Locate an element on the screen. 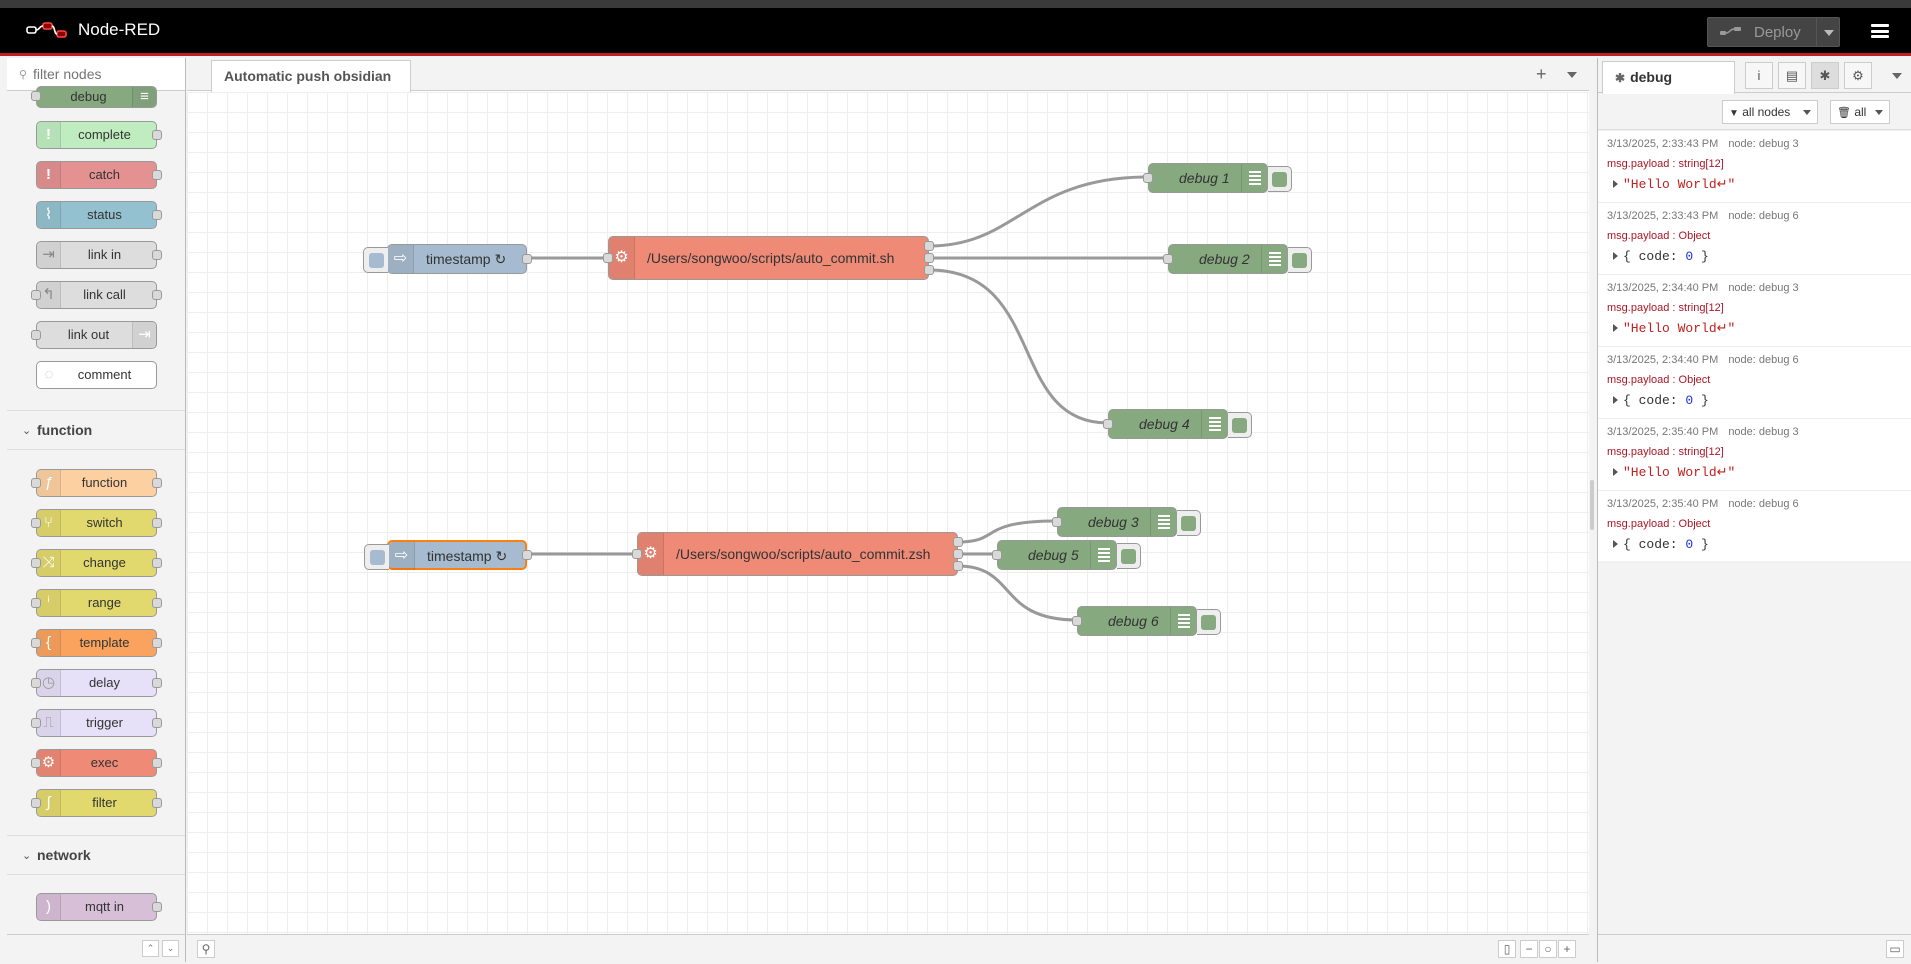  palette-node-template: template { is located at coordinates (96, 643).